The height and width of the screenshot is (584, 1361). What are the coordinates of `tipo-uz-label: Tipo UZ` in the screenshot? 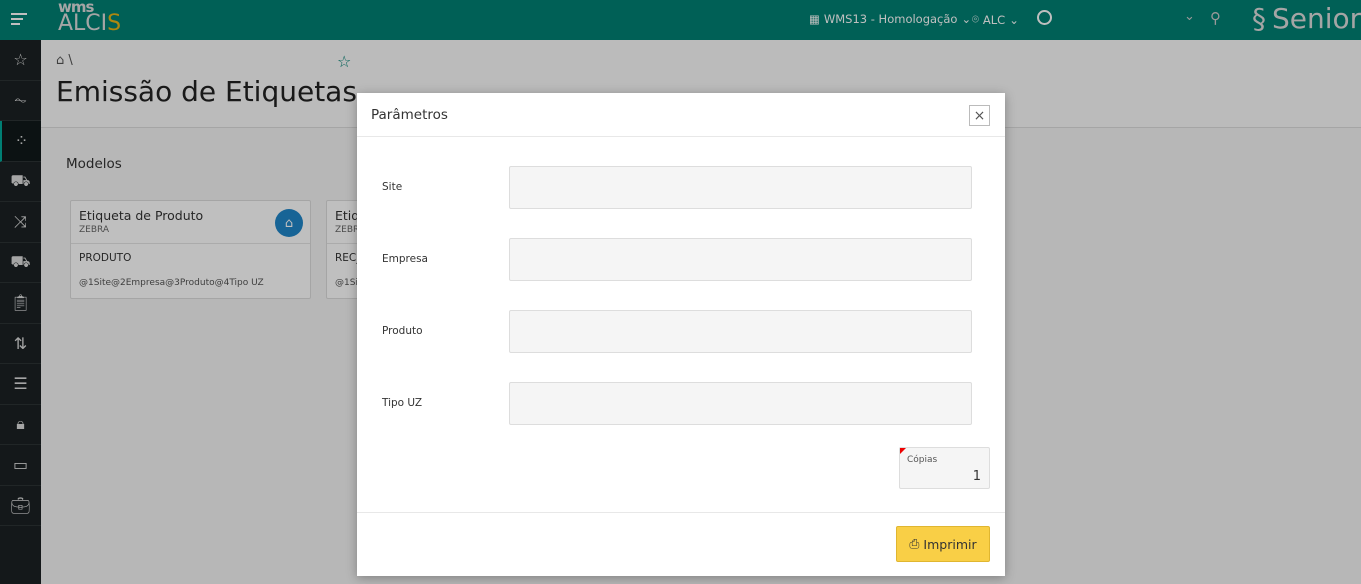 It's located at (402, 403).